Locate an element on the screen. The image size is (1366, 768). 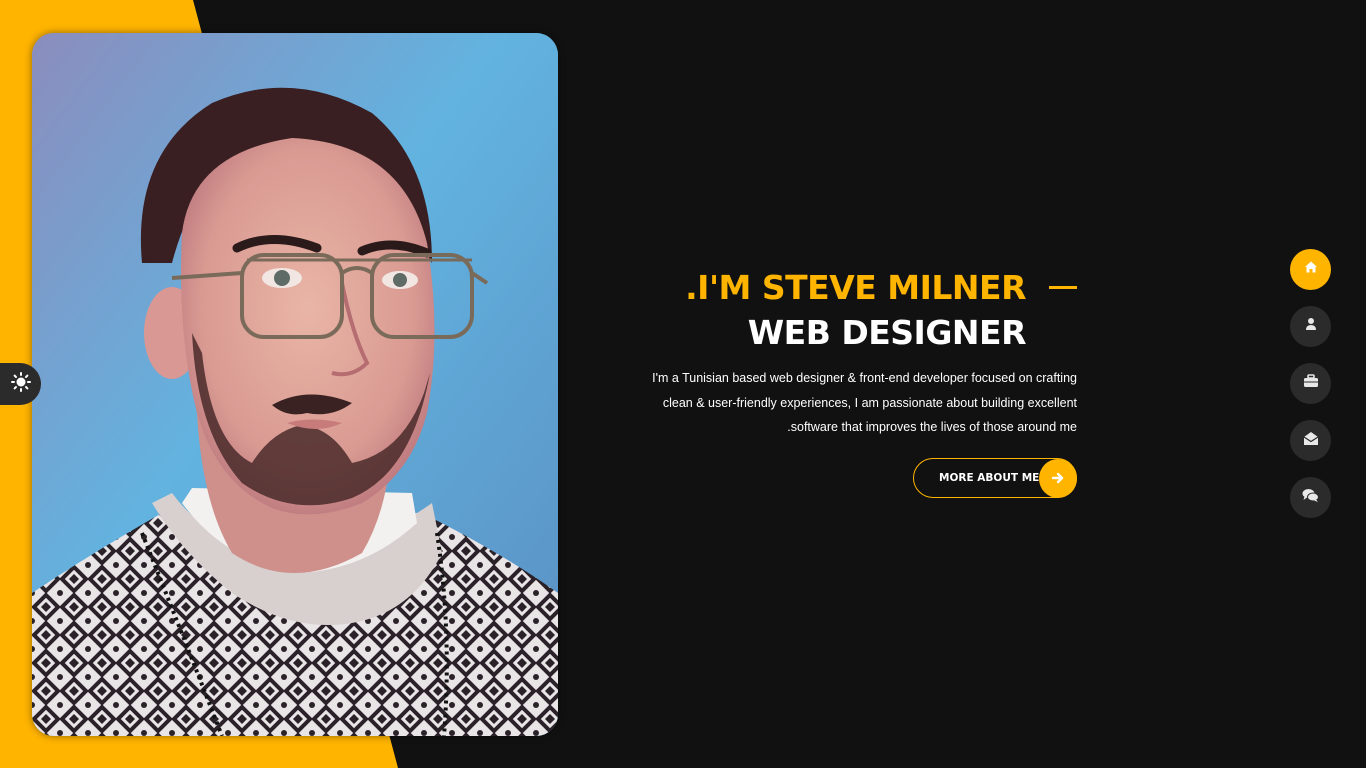
nav-portfolio-button is located at coordinates (1310, 383).